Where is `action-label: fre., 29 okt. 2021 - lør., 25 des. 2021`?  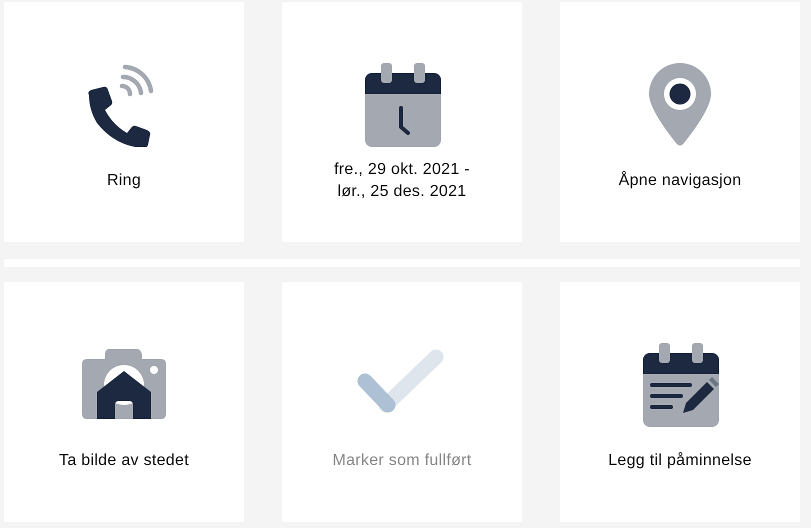
action-label: fre., 29 okt. 2021 - lør., 25 des. 2021 is located at coordinates (402, 181).